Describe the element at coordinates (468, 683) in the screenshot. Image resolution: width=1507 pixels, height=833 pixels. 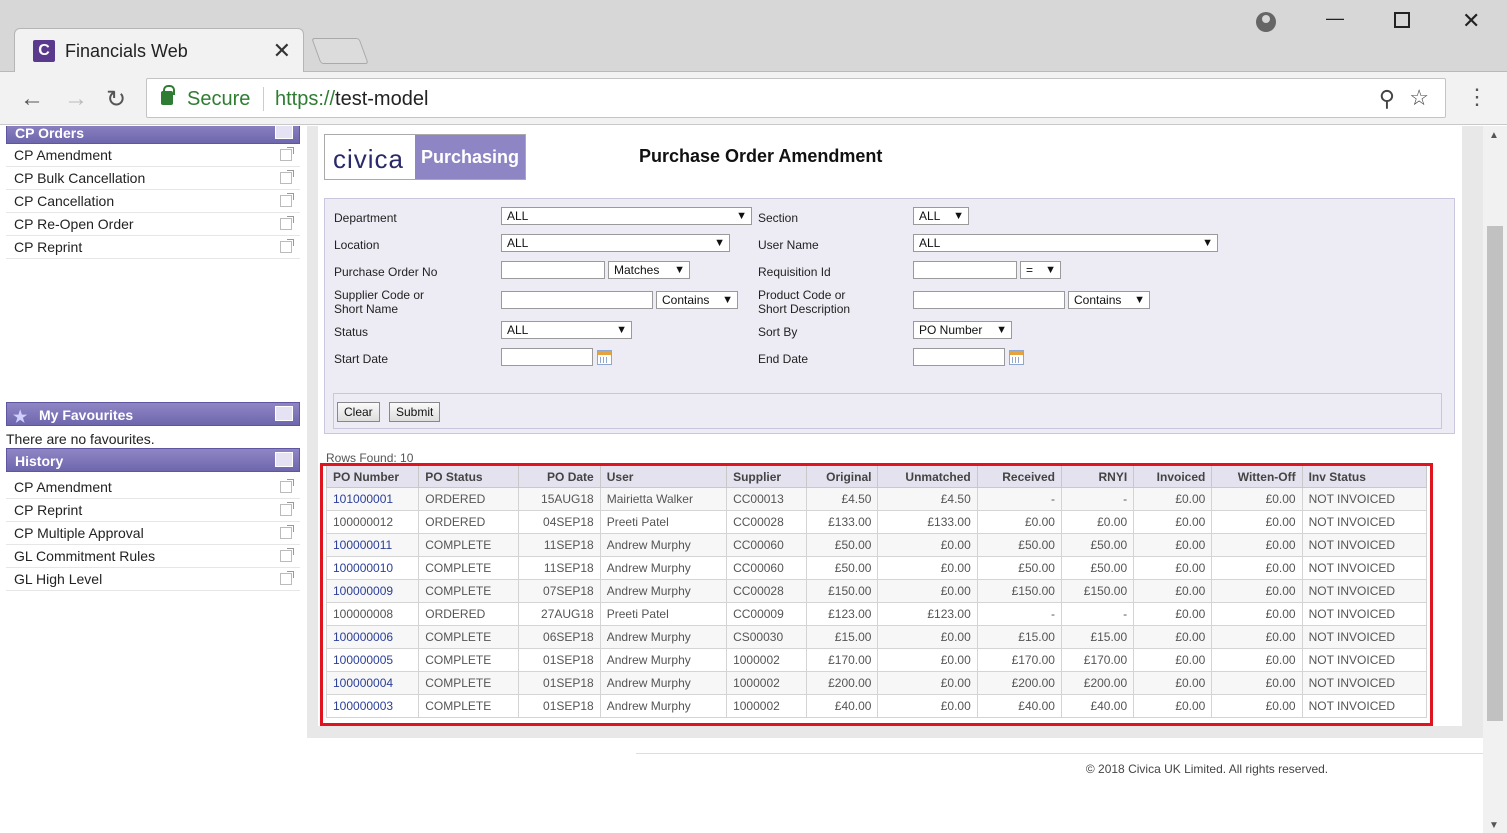
I see `table-cell: COMPLETE` at that location.